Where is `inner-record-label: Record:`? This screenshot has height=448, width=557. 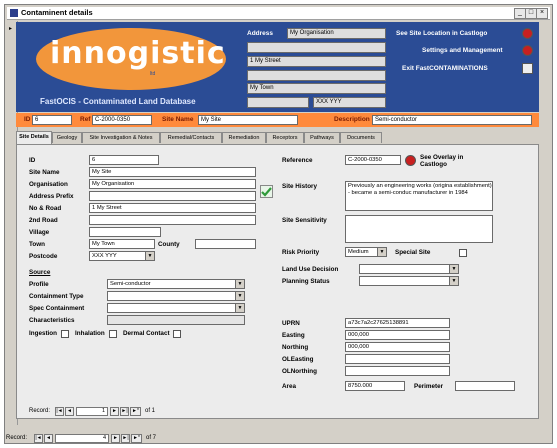
inner-record-label: Record: is located at coordinates (40, 411).